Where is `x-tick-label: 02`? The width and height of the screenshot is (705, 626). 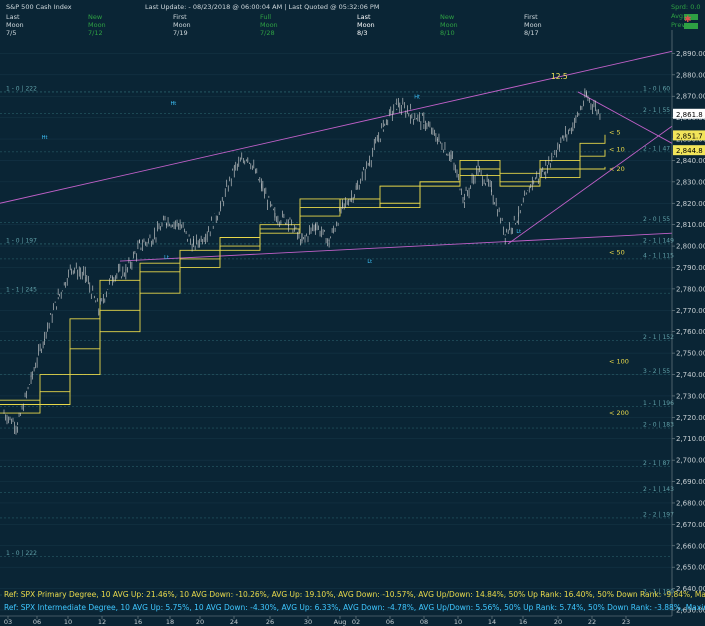 x-tick-label: 02 is located at coordinates (356, 622).